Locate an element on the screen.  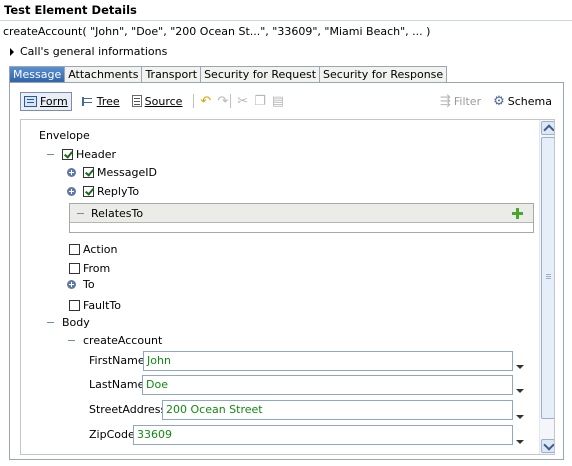
add-icon is located at coordinates (517, 213).